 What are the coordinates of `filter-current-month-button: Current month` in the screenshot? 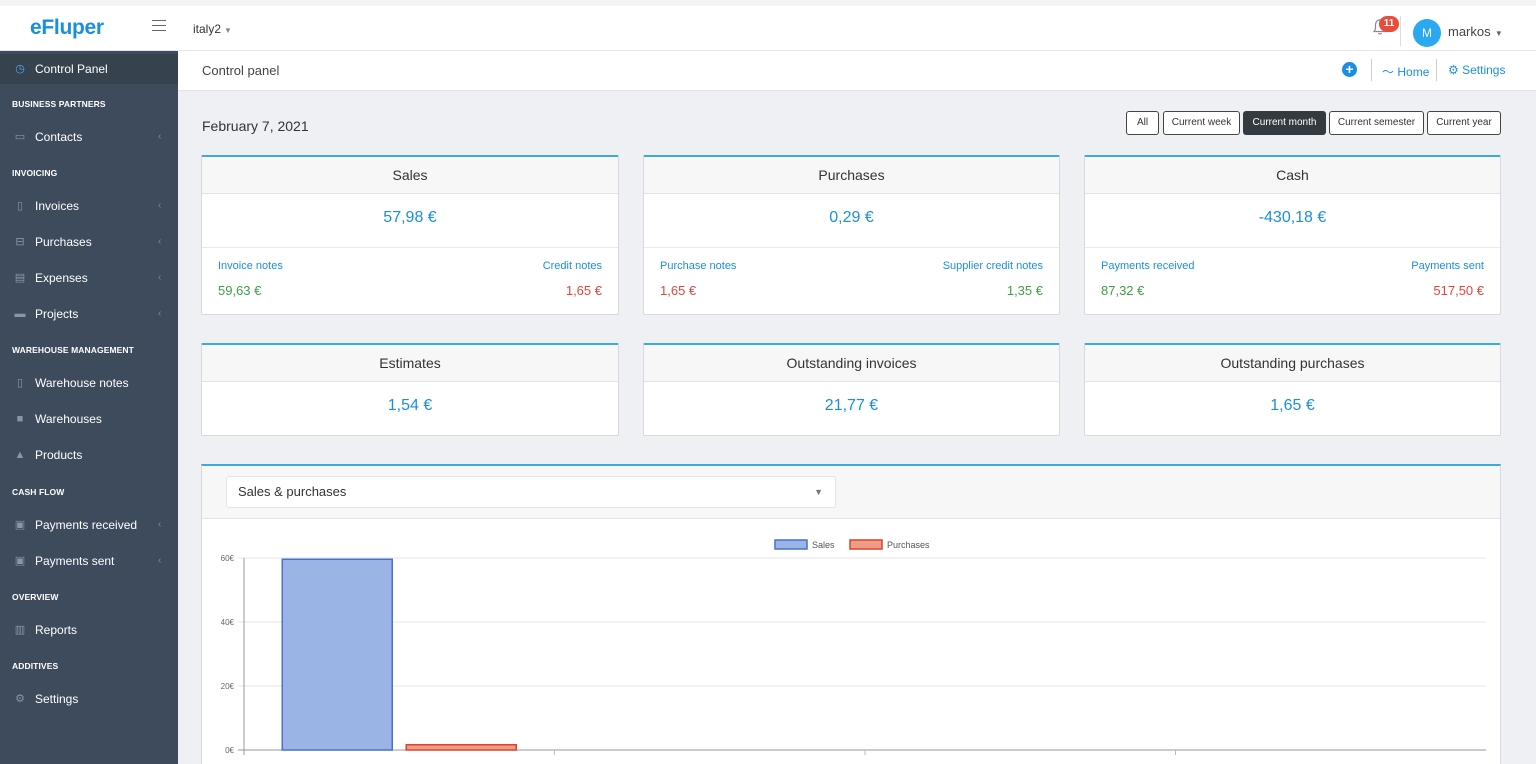 It's located at (1284, 123).